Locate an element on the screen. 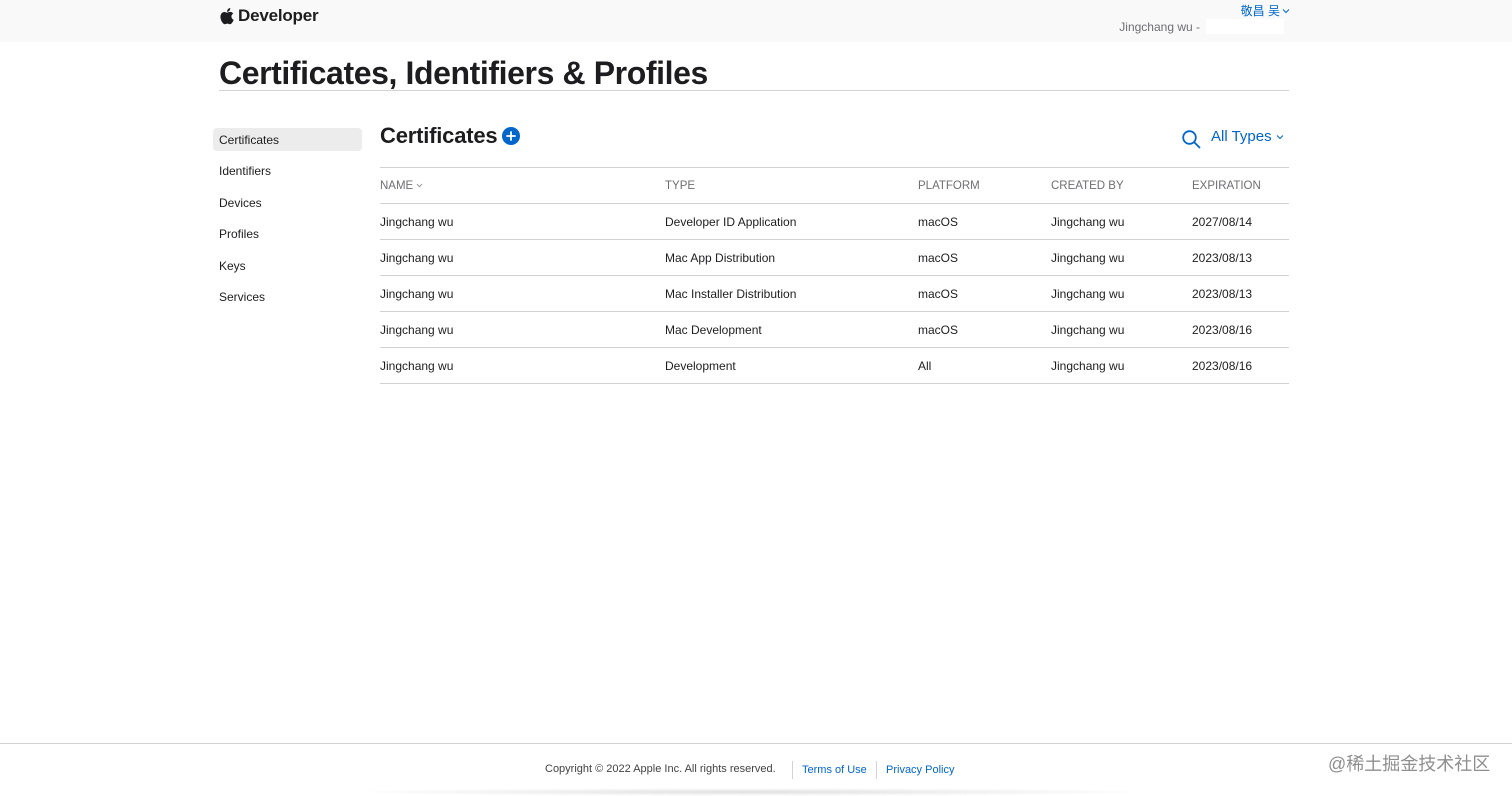 This screenshot has height=796, width=1512. apple-logo-icon is located at coordinates (227, 16).